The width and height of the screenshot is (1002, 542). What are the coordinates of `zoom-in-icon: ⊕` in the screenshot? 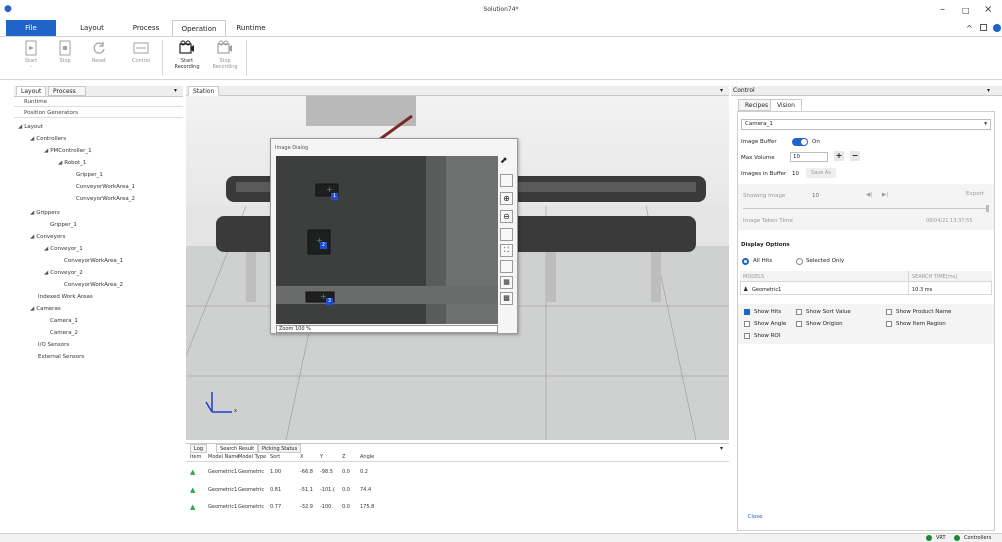 It's located at (506, 198).